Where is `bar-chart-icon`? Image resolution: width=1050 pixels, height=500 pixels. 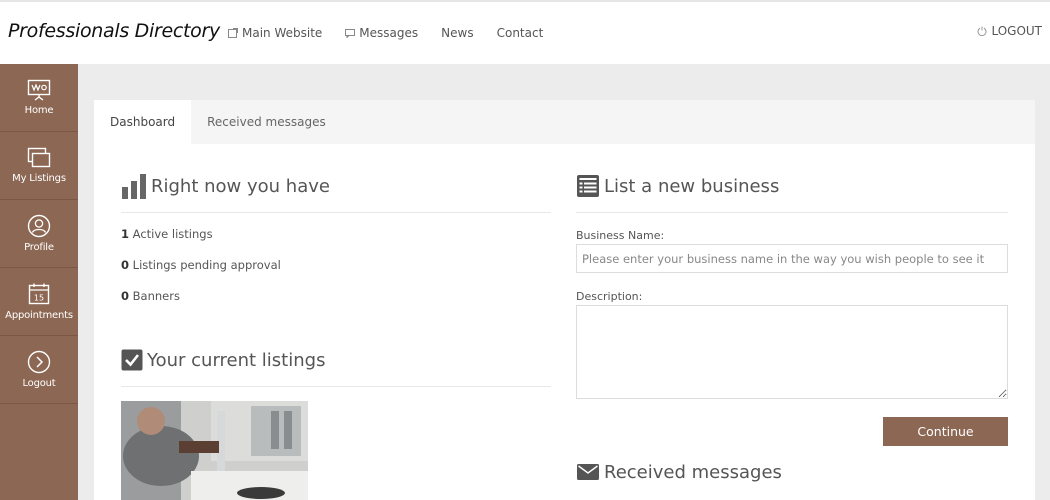
bar-chart-icon is located at coordinates (134, 186).